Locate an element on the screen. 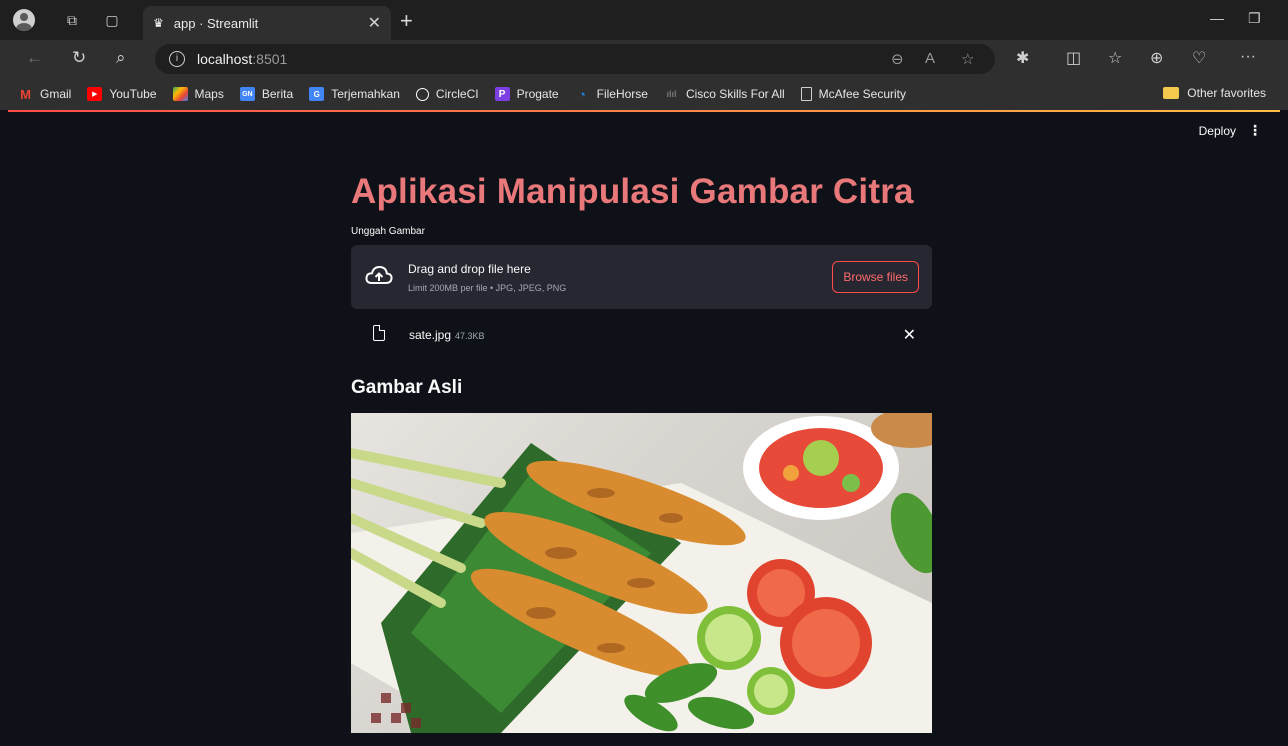 The width and height of the screenshot is (1288, 746). filehorse-icon: ◔ is located at coordinates (582, 94).